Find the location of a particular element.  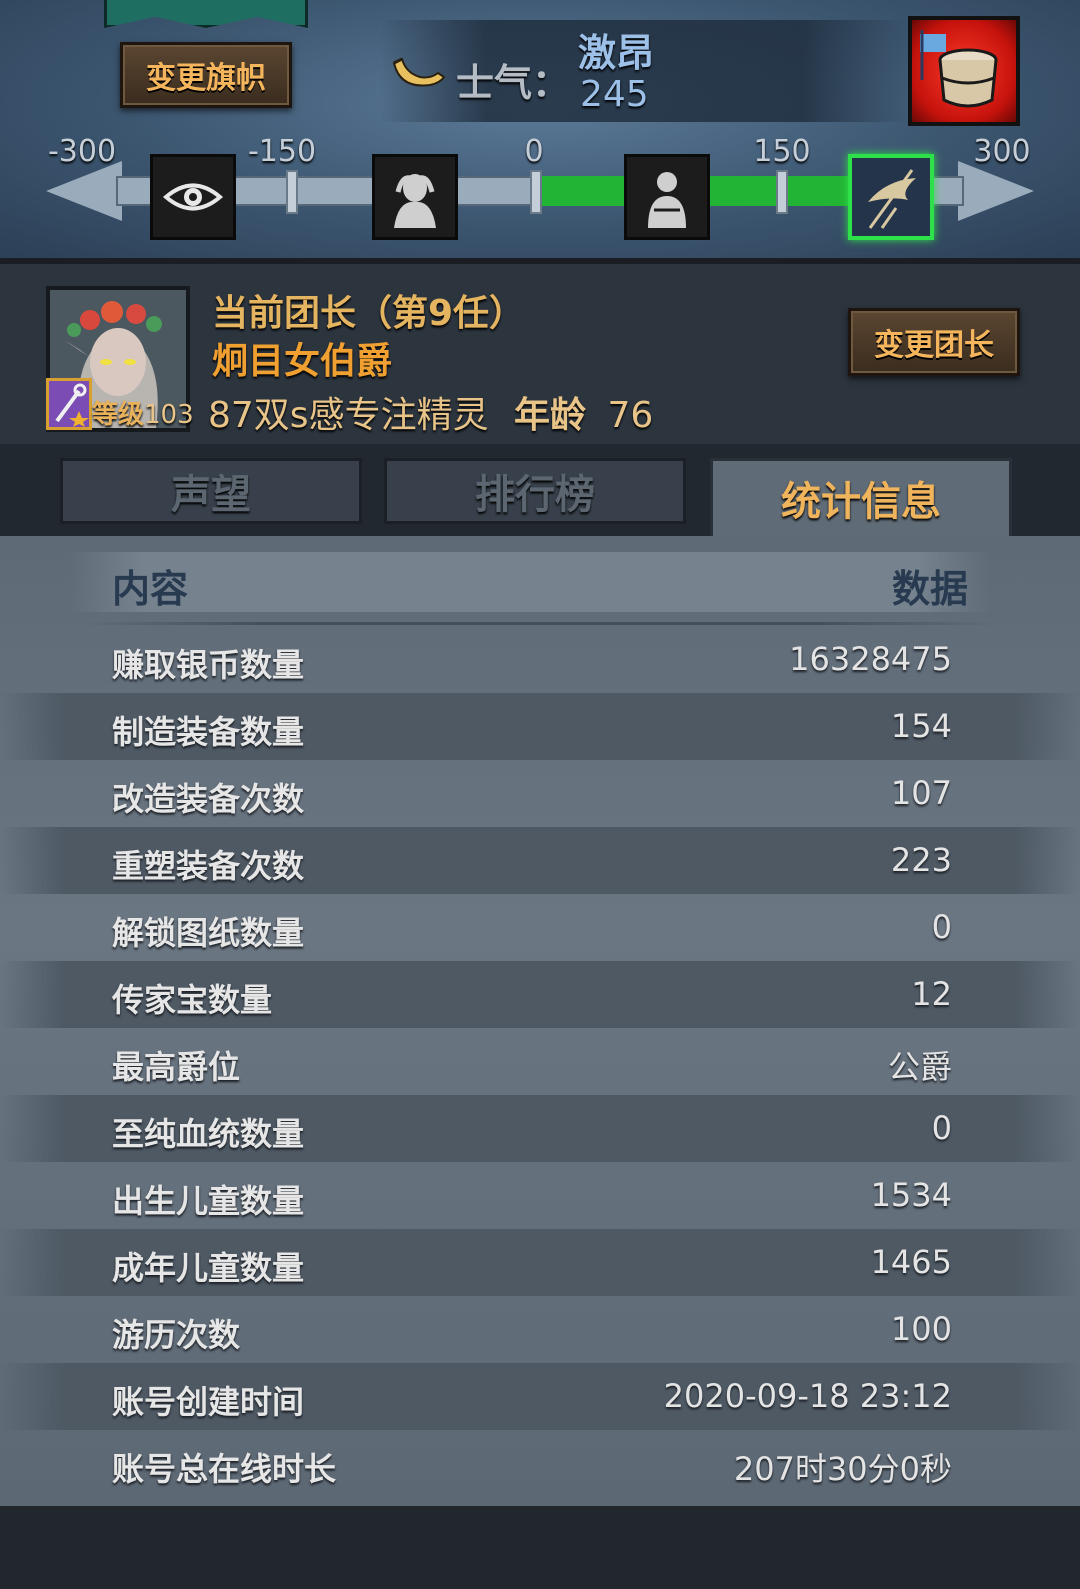

drum-graphic is located at coordinates (959, 69).